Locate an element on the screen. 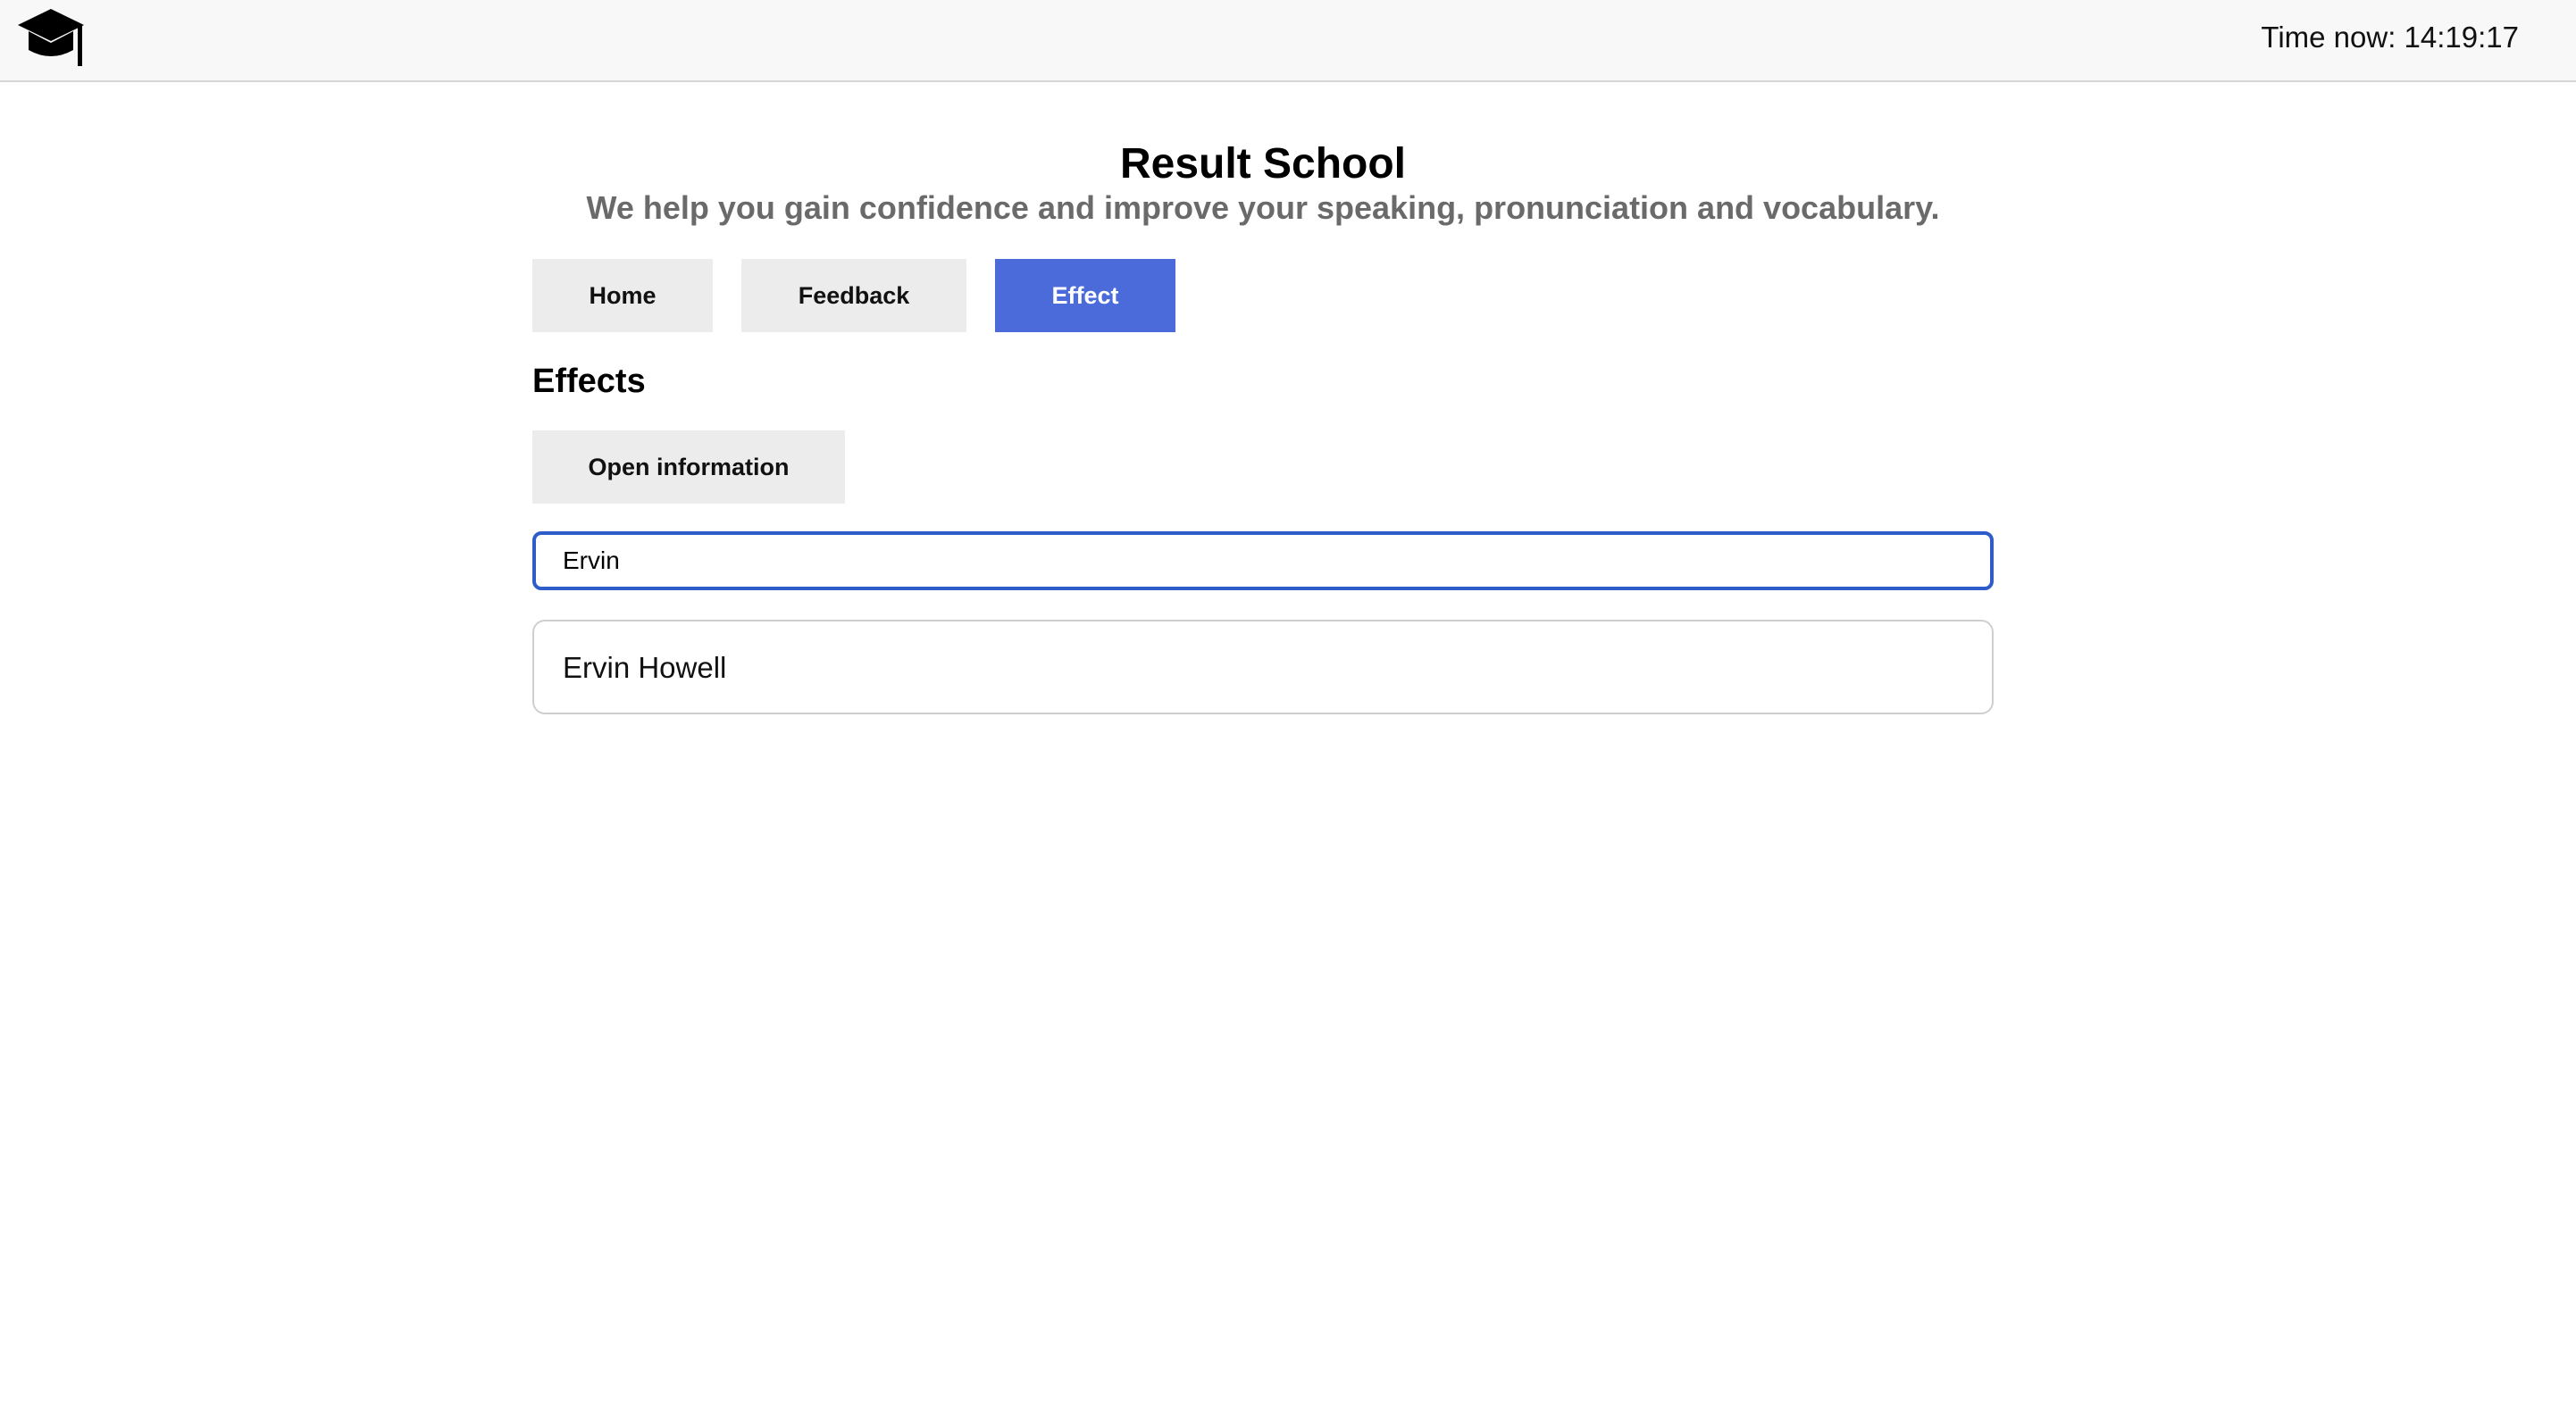  nav-home-button: Home is located at coordinates (623, 295).